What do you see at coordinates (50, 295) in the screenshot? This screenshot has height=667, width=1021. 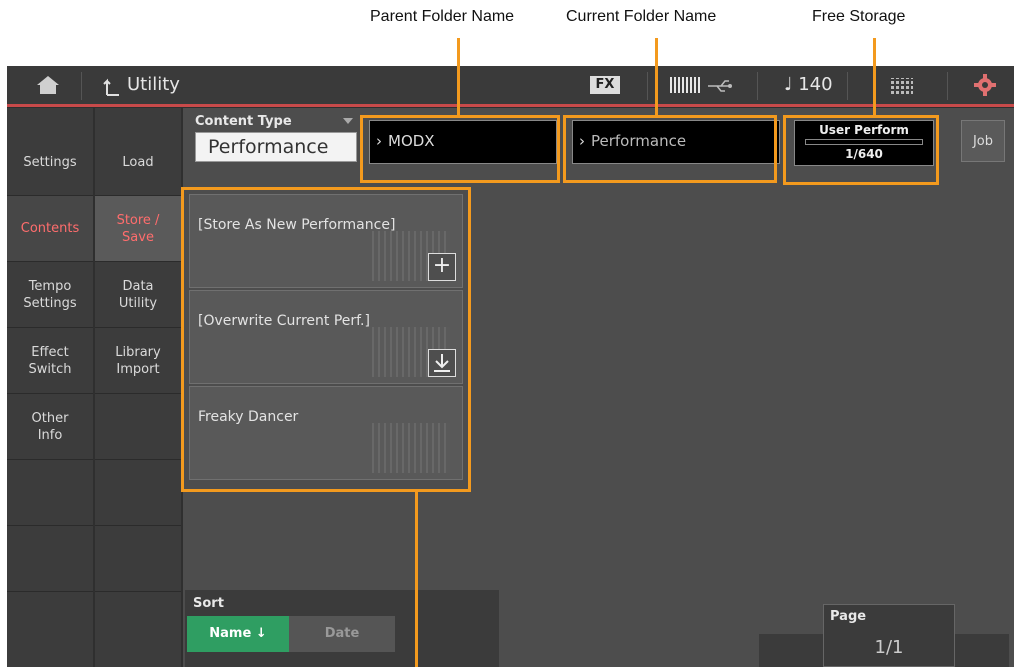 I see `tab-tempo-settings: Tempo Settings` at bounding box center [50, 295].